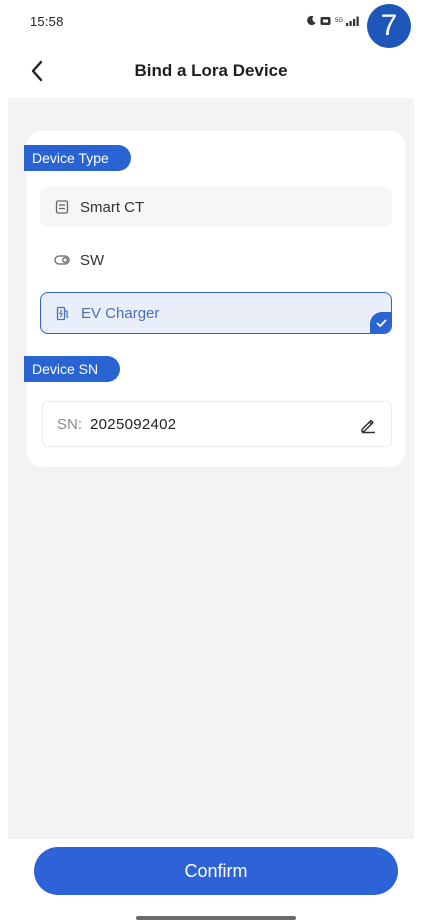 This screenshot has height=921, width=422. I want to click on device-option-label: Smart CT, so click(112, 207).